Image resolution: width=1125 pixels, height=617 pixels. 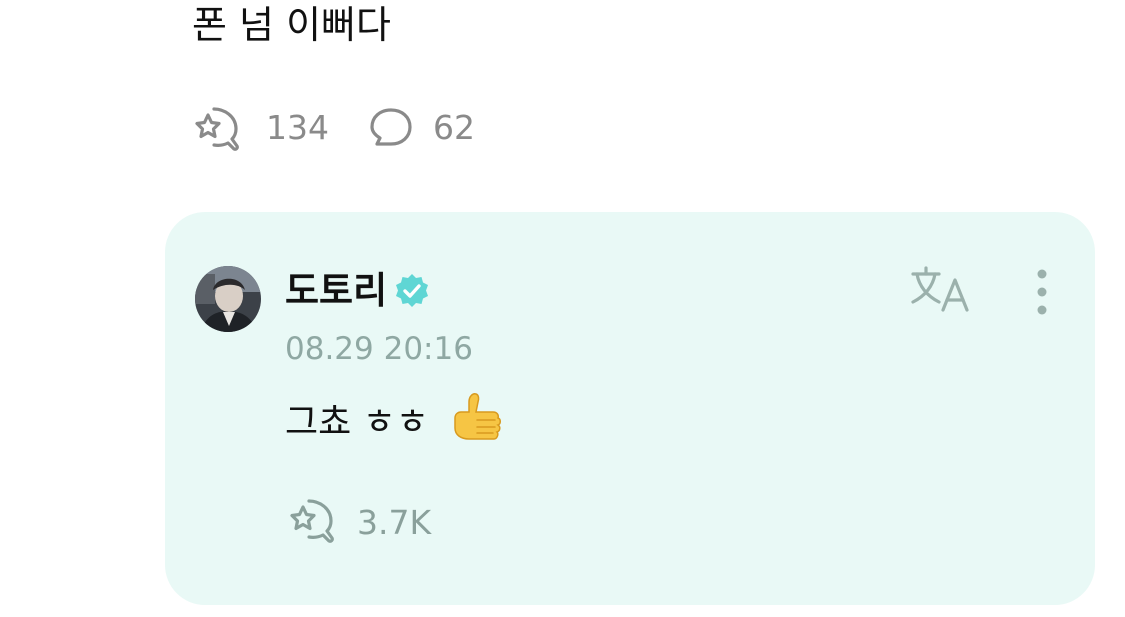 I want to click on post-comment-count: 62, so click(x=454, y=127).